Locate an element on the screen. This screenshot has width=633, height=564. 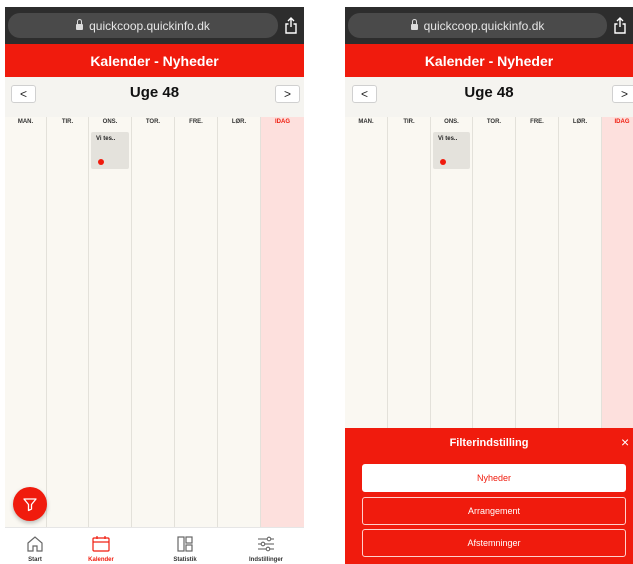
close-icon: × is located at coordinates (627, 442).